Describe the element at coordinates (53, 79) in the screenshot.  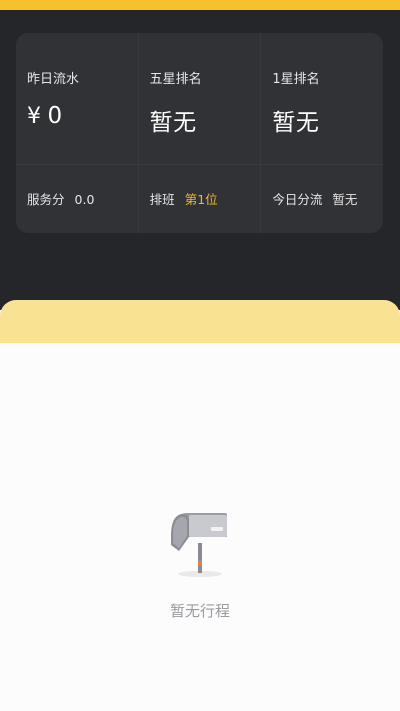
I see `yesterday-flow-label: 昨日流水` at that location.